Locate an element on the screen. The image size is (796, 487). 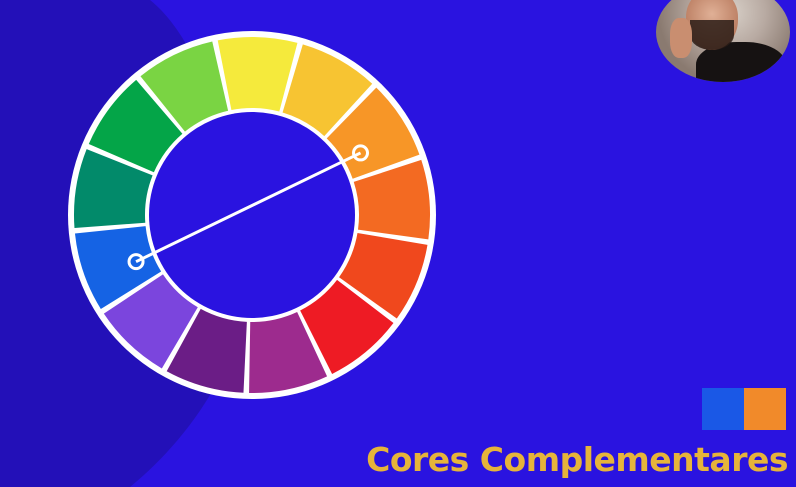
wheel-center is located at coordinates (252, 215).